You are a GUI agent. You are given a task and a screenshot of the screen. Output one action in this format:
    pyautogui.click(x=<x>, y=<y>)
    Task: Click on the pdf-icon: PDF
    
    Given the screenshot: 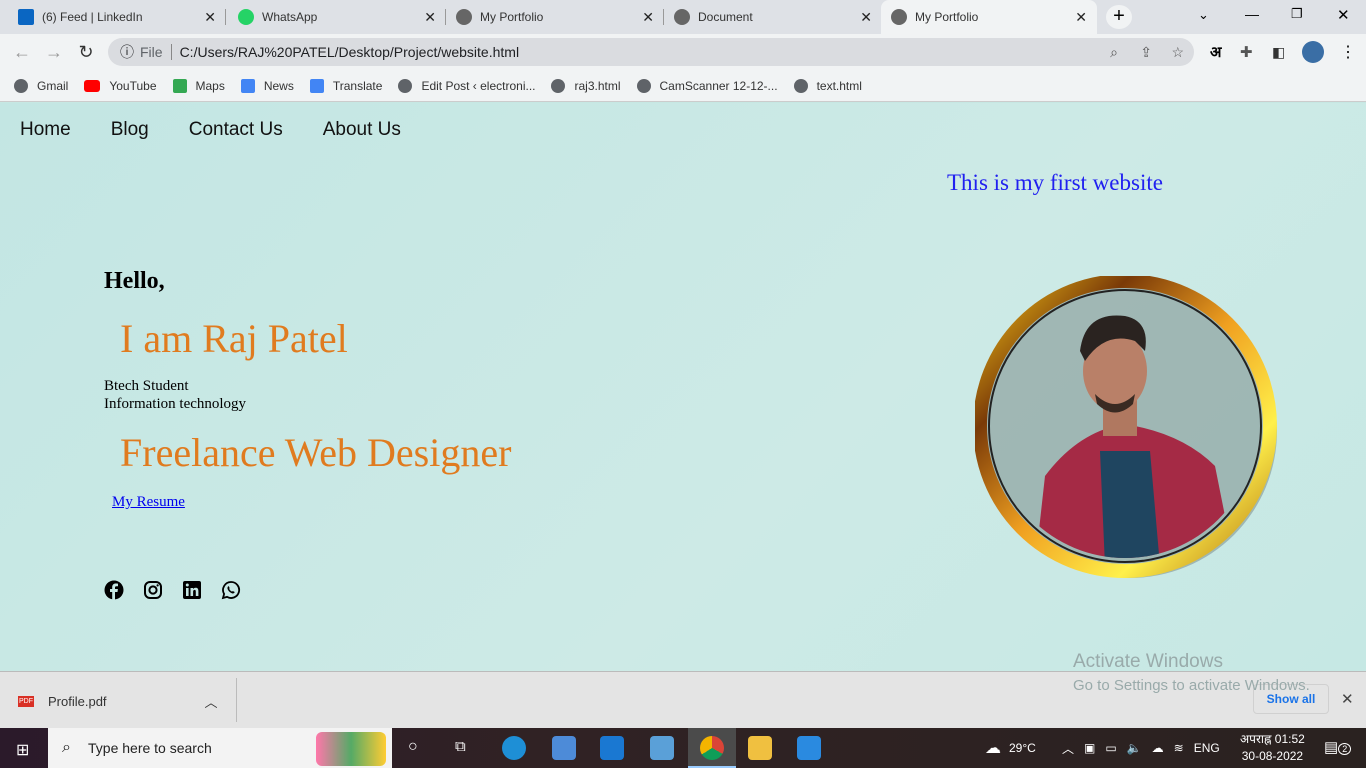 What is the action you would take?
    pyautogui.click(x=26, y=701)
    